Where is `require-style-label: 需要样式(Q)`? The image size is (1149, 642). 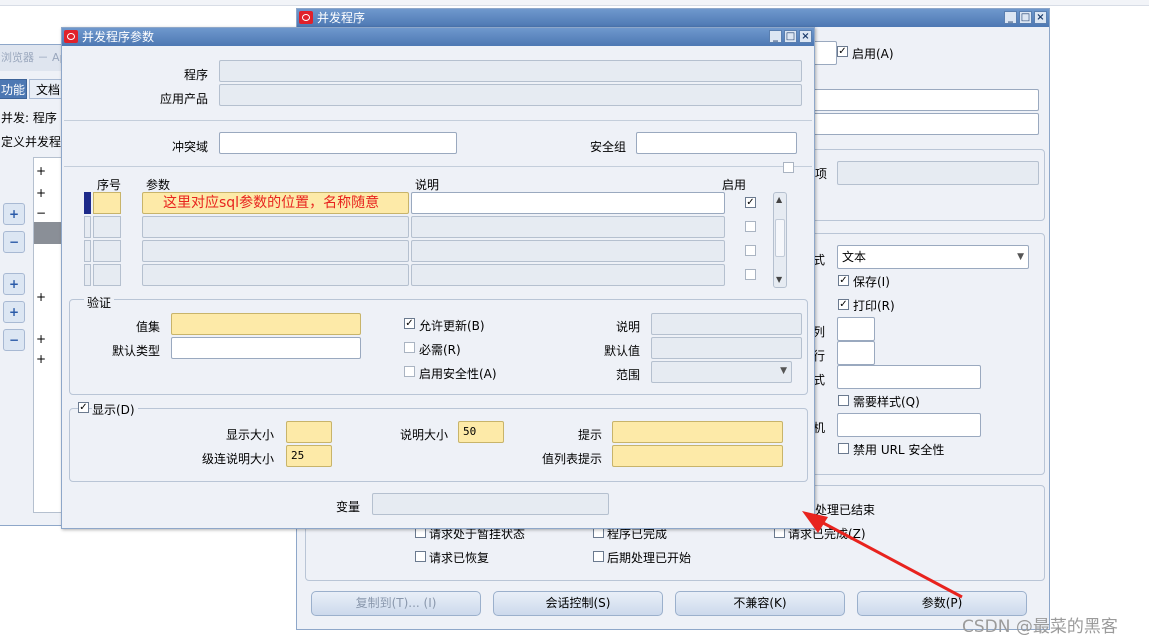
require-style-label: 需要样式(Q) is located at coordinates (886, 402).